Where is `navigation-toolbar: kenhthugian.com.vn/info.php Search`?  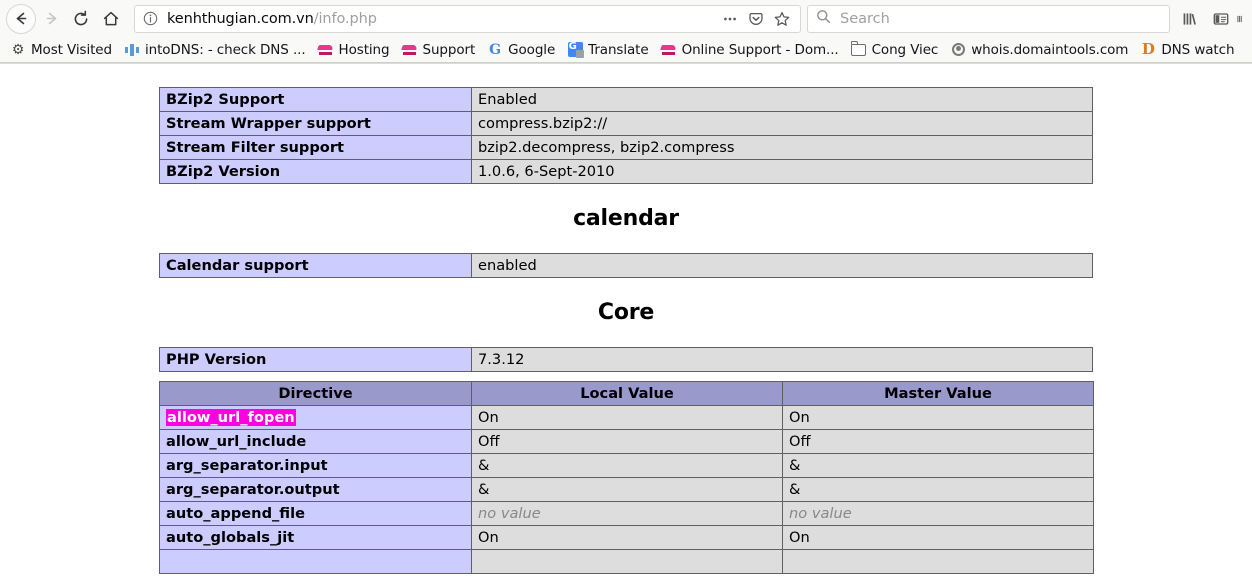 navigation-toolbar: kenhthugian.com.vn/info.php Search is located at coordinates (626, 18).